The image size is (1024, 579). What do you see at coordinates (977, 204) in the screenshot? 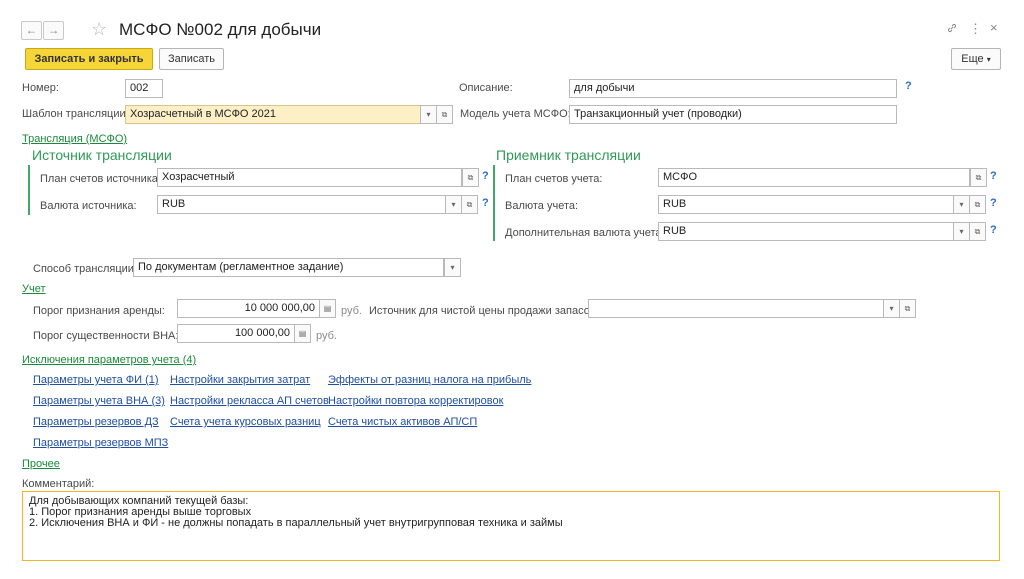
I see `target-currency-open-icon: ⧉` at bounding box center [977, 204].